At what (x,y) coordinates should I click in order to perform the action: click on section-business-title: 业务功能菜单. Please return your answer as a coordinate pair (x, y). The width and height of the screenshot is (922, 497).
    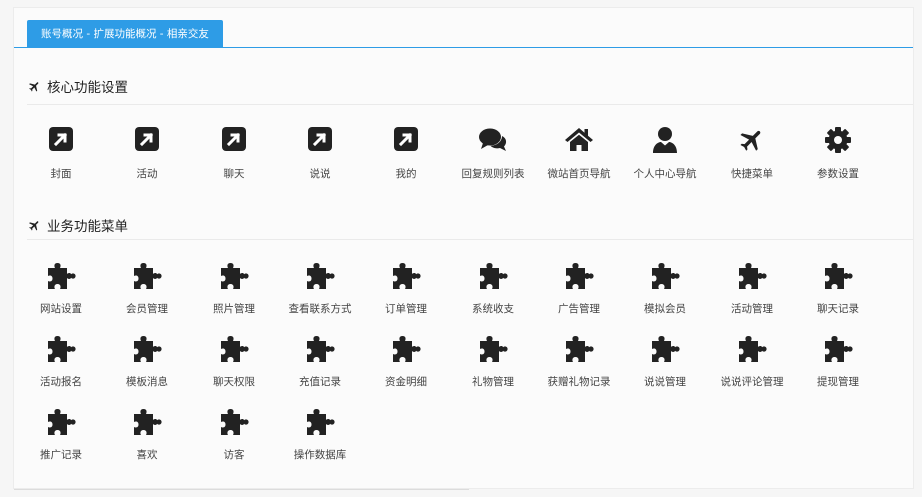
    Looking at the image, I should click on (87, 227).